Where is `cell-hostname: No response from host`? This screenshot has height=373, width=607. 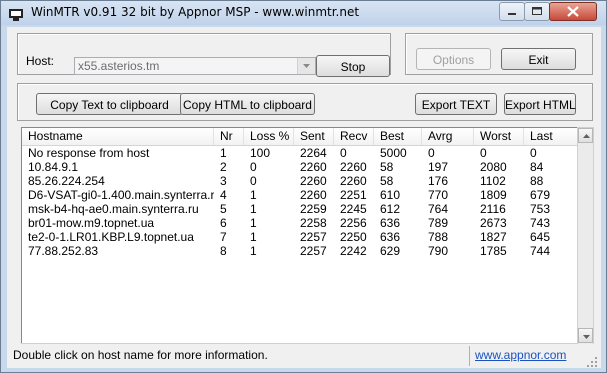 cell-hostname: No response from host is located at coordinates (89, 153).